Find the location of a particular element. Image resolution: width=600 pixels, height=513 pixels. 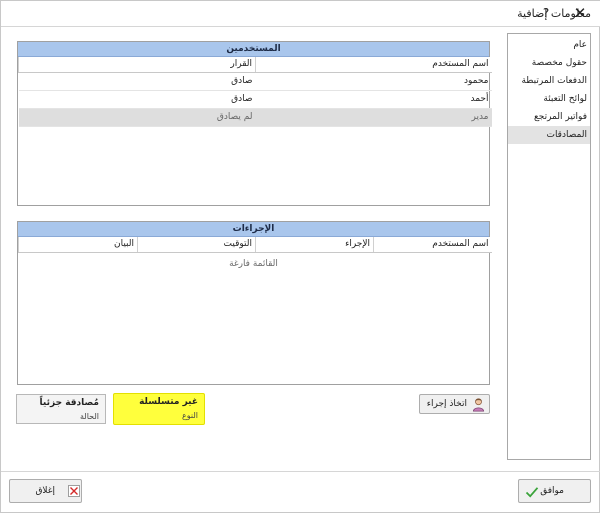

actions-header: الإجراءات is located at coordinates (253, 229).